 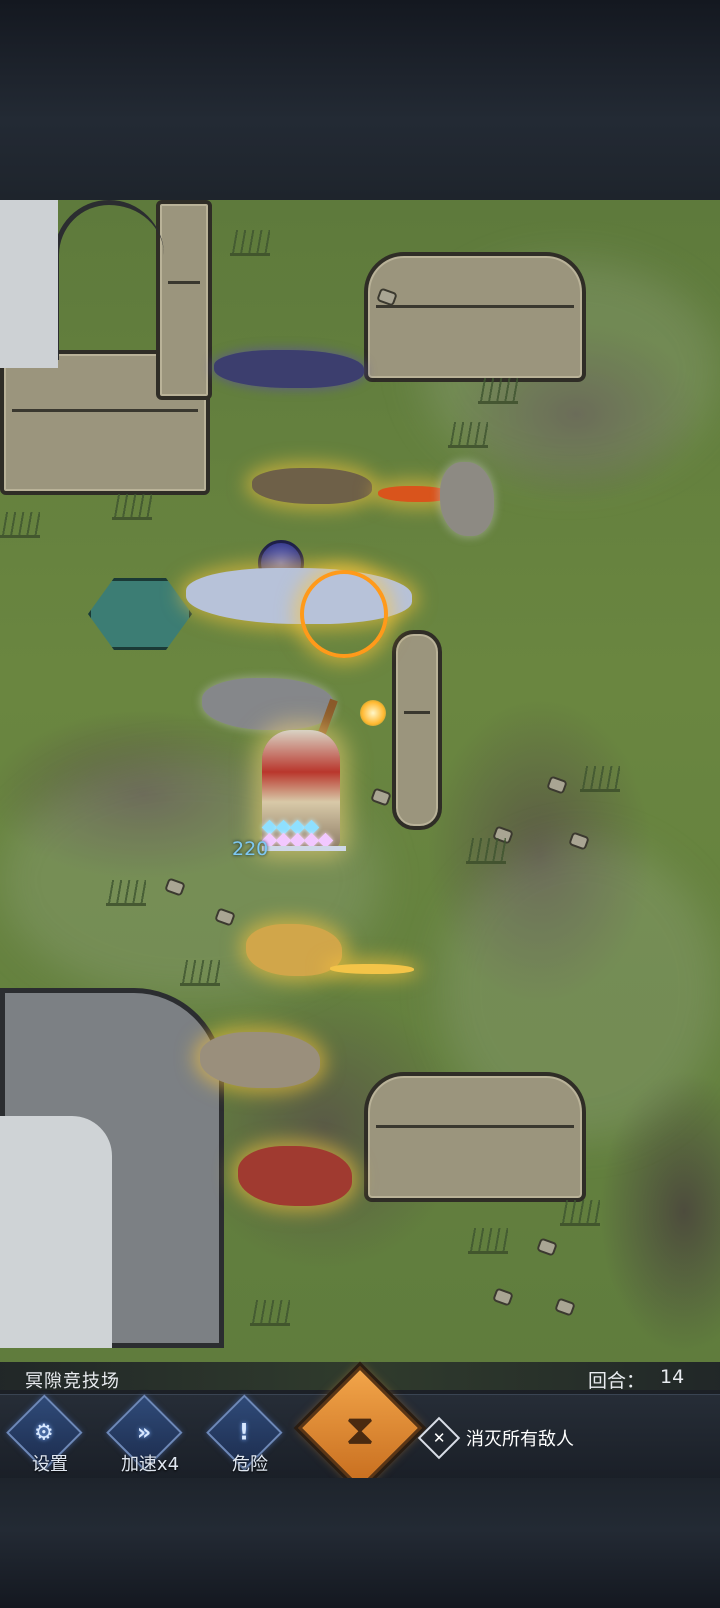 I want to click on objective-text: 消灭所有敌人, so click(x=520, y=1439).